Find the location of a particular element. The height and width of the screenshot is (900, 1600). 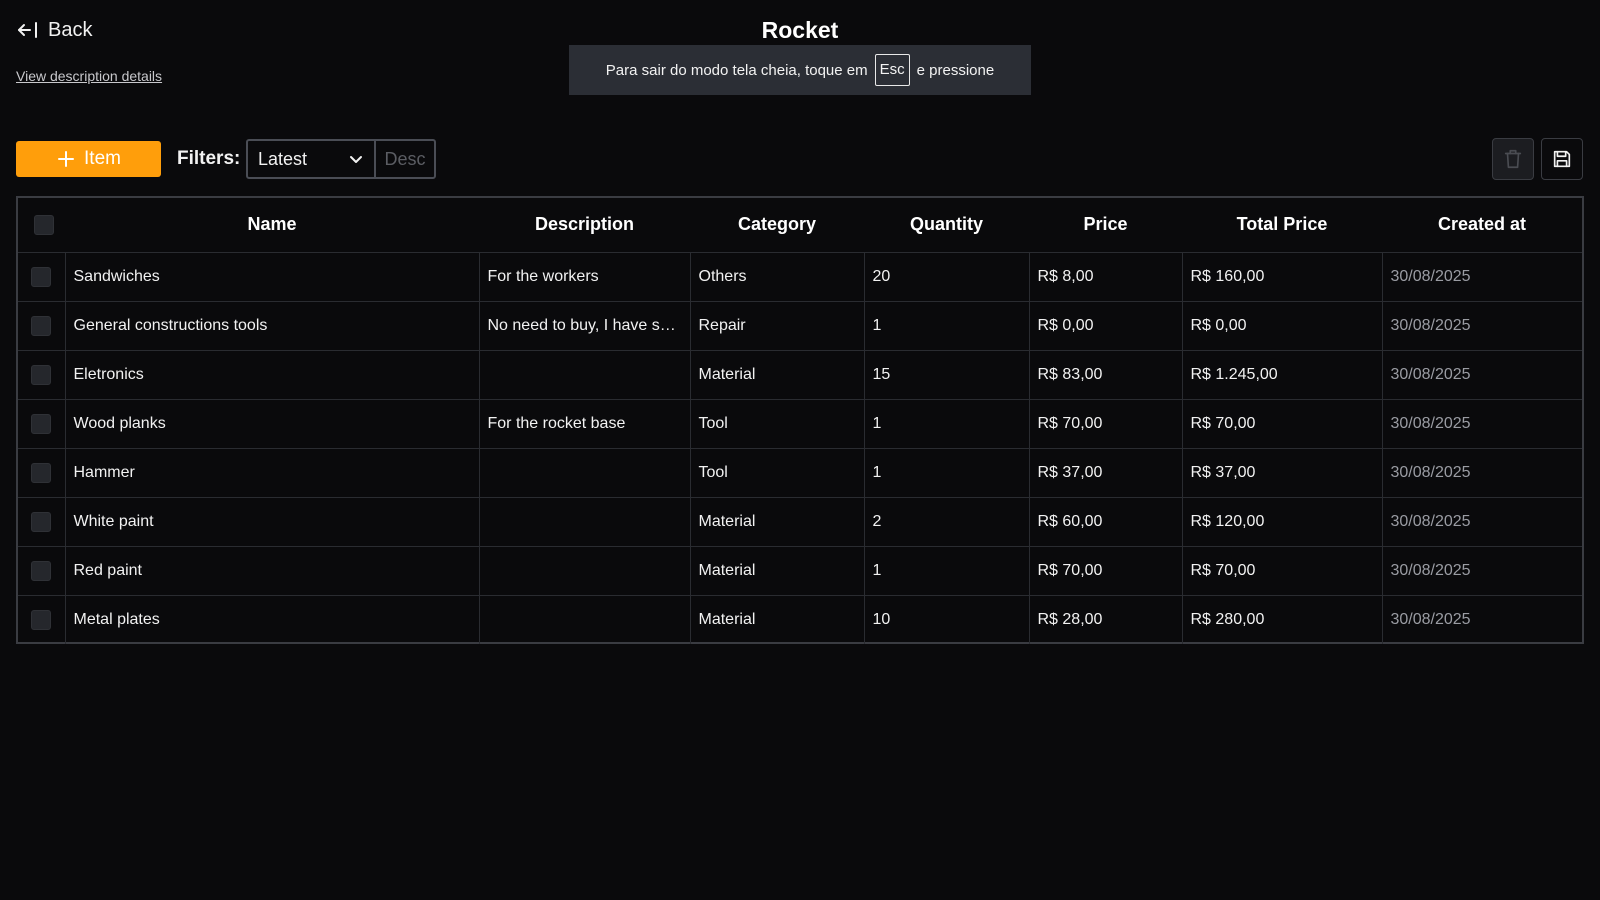

column-header-name: Name is located at coordinates (272, 225).